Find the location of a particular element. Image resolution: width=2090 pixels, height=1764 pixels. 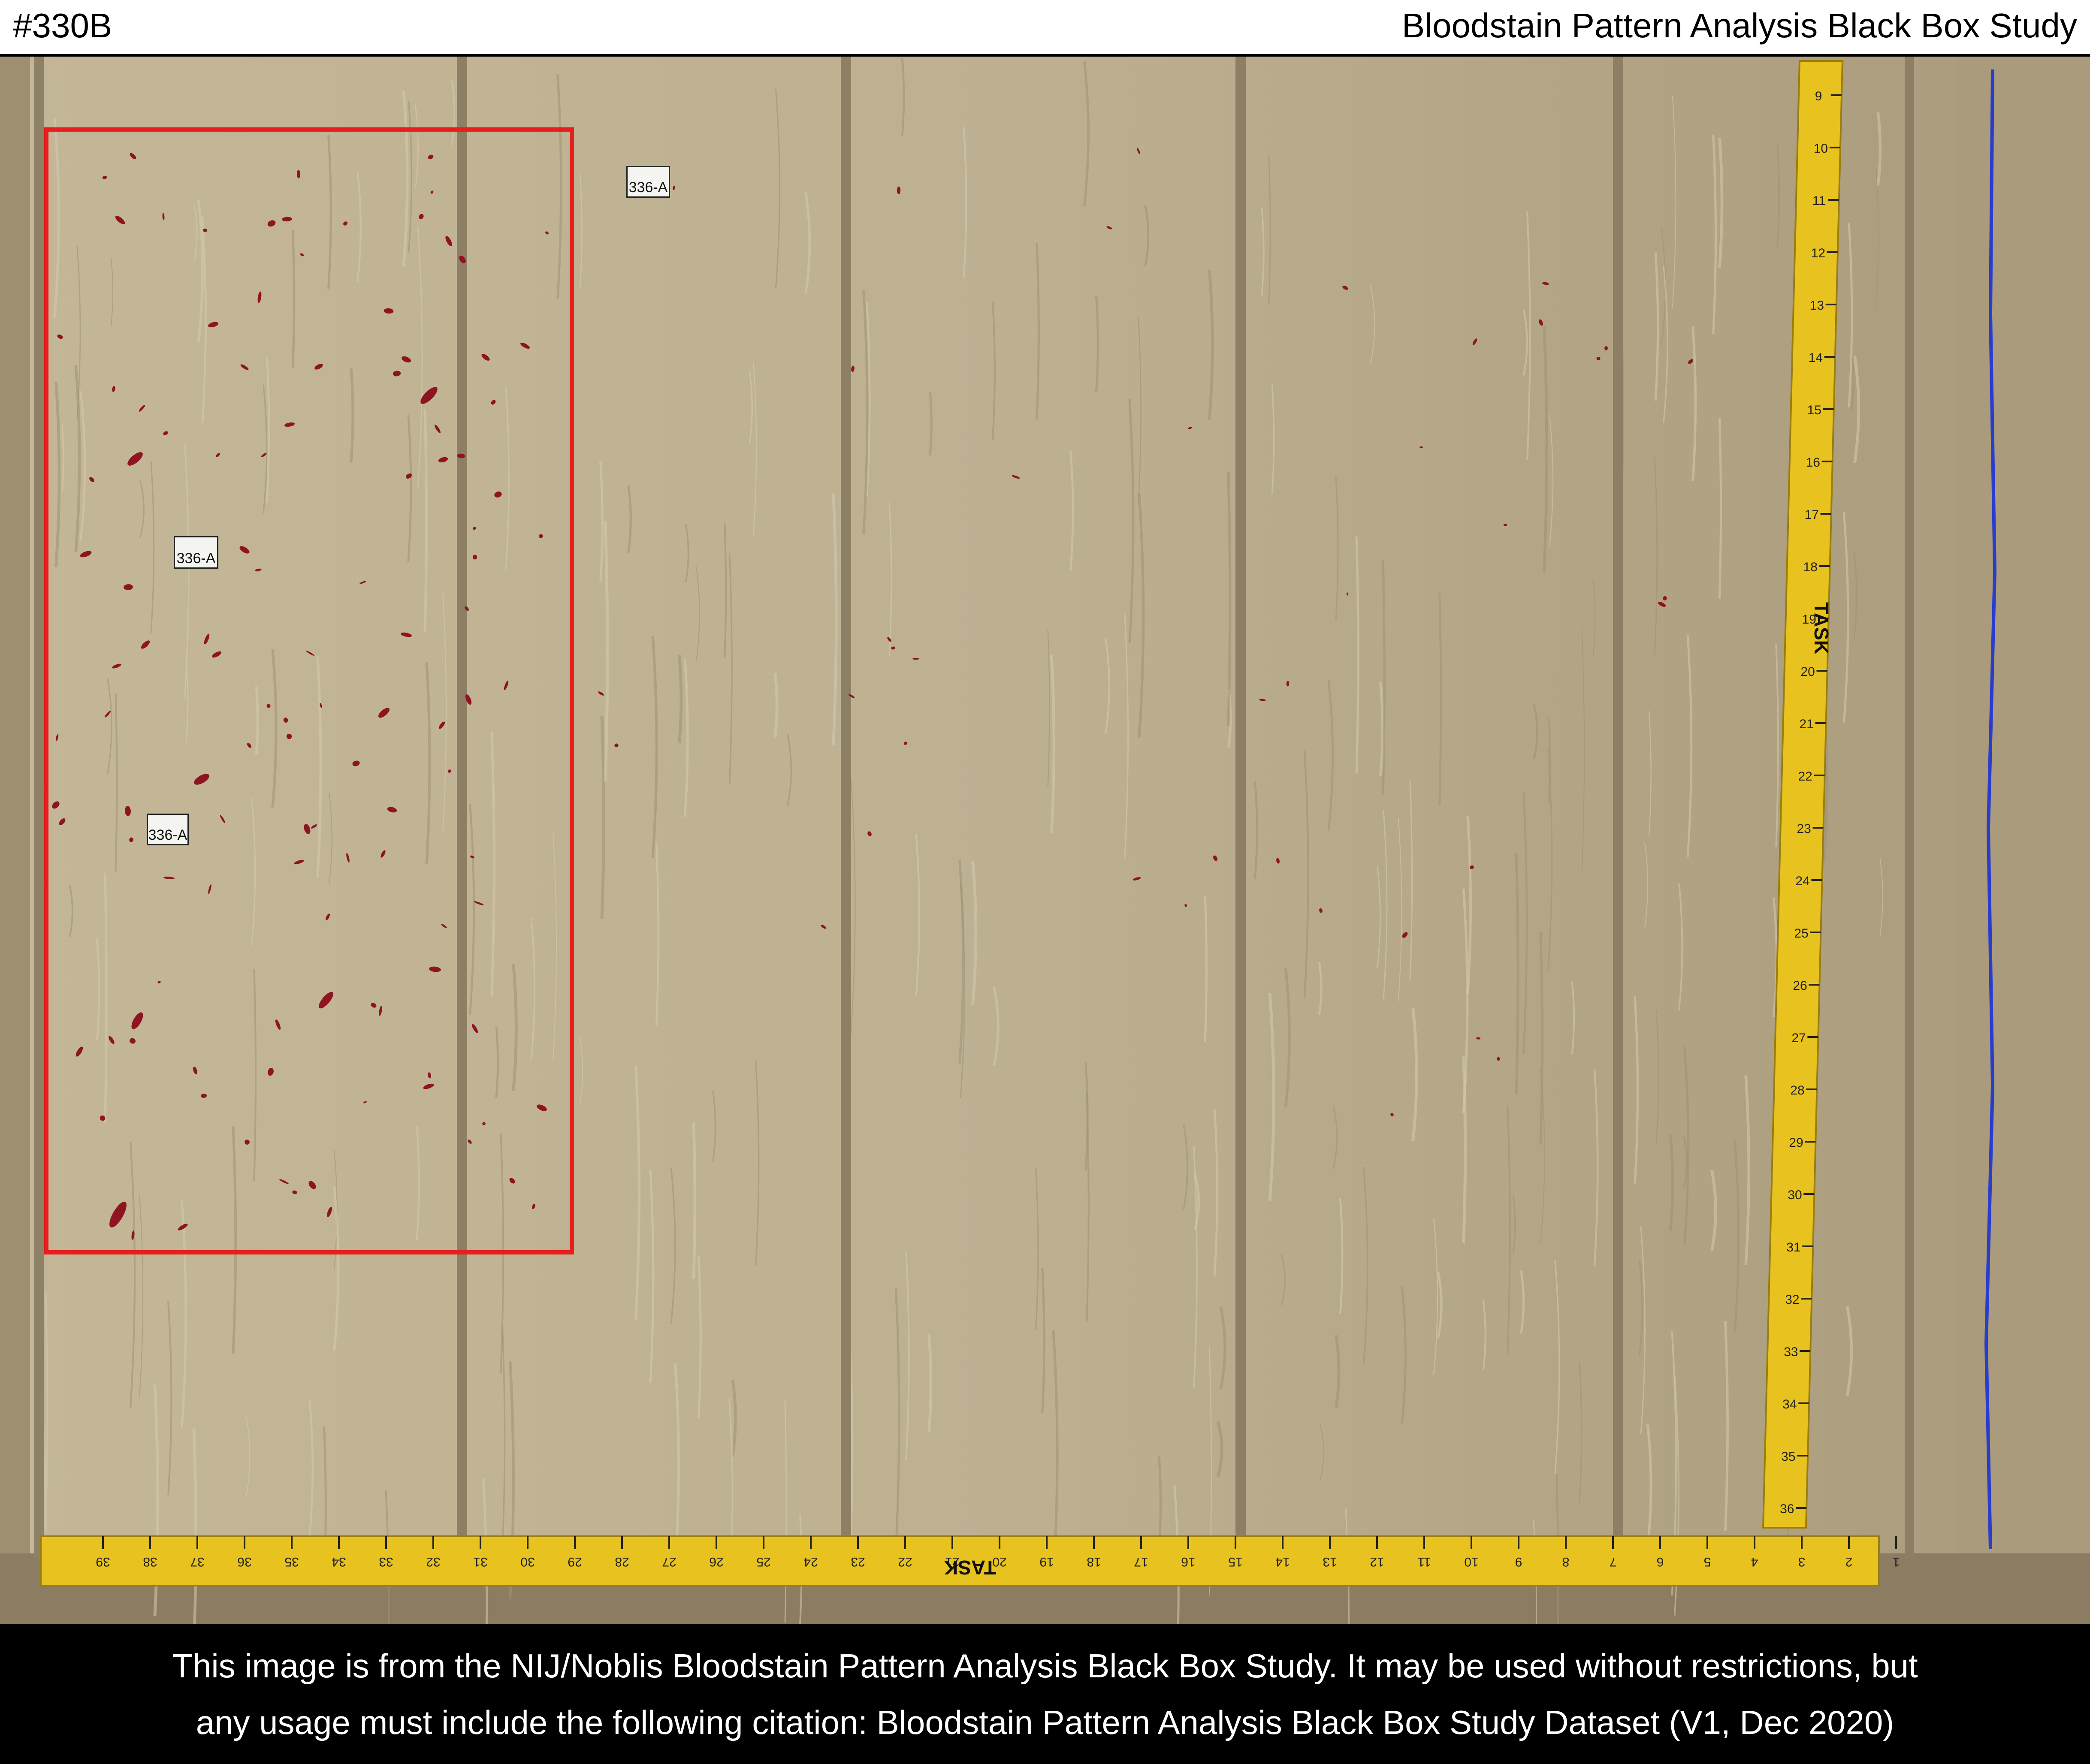

vertical-tape-number: 16 is located at coordinates (1813, 463).